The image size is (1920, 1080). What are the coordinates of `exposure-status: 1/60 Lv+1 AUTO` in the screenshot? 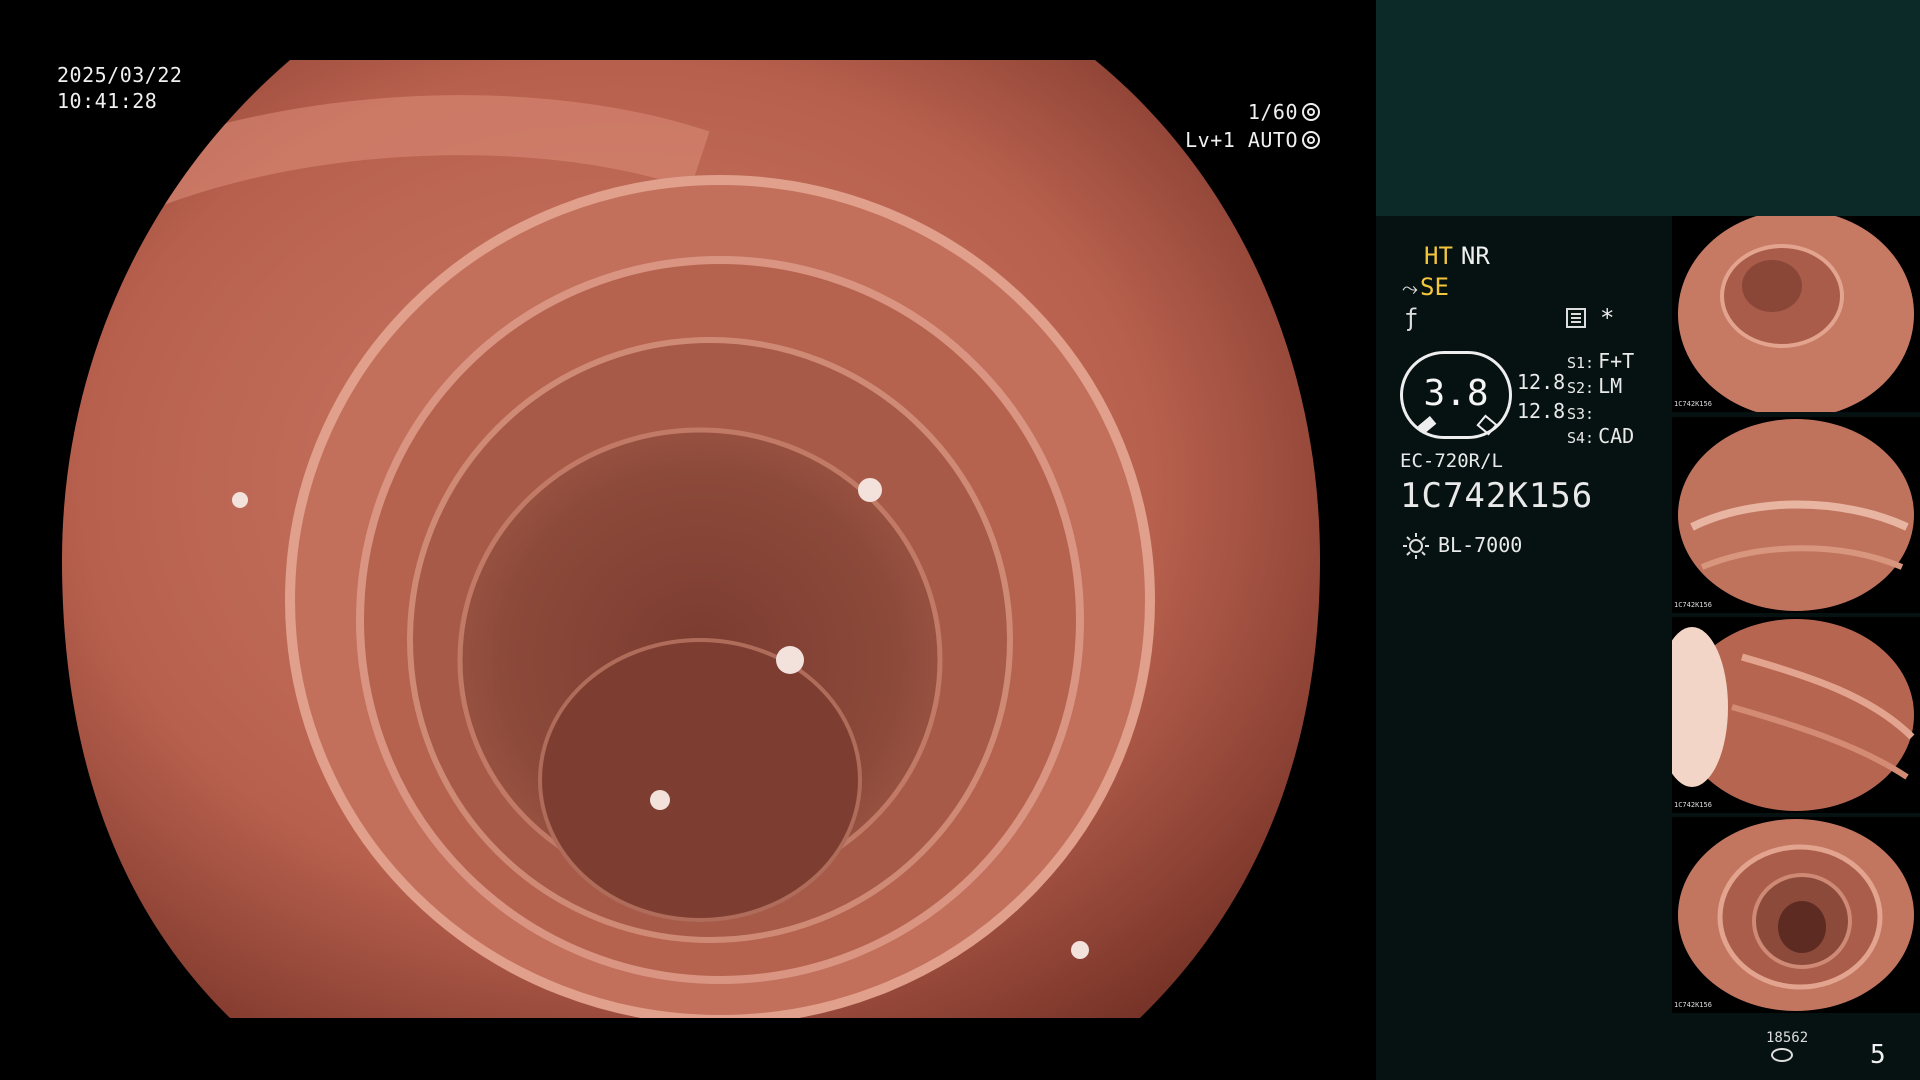 It's located at (1235, 126).